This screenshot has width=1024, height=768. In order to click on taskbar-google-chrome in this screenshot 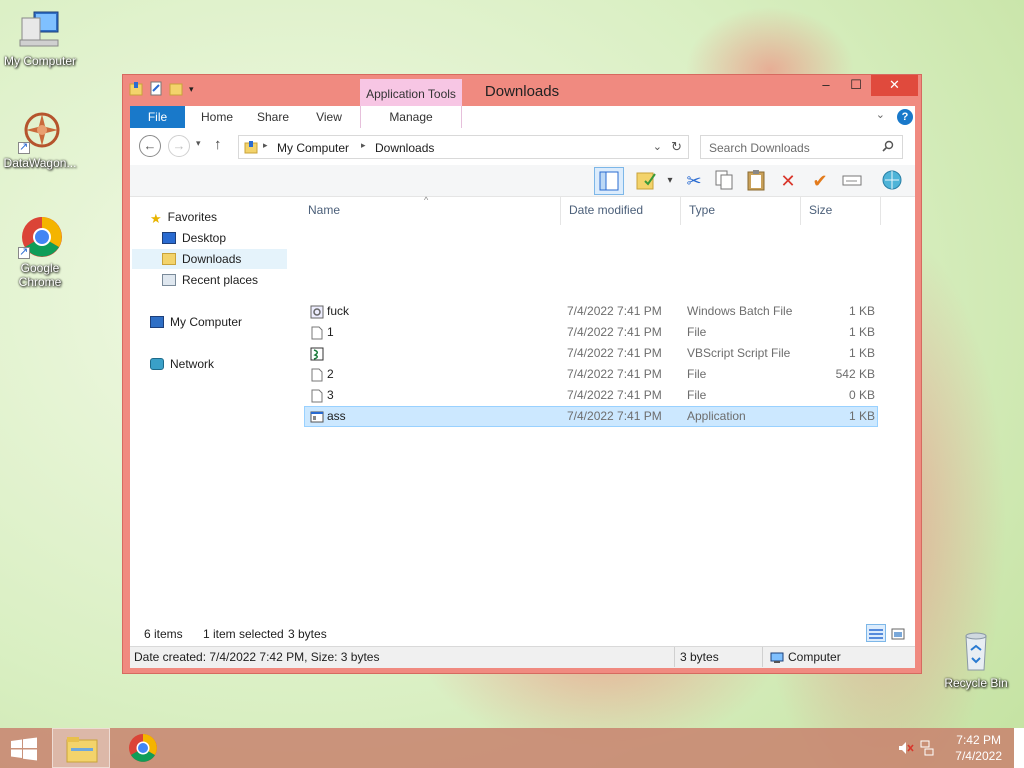, I will do `click(143, 748)`.